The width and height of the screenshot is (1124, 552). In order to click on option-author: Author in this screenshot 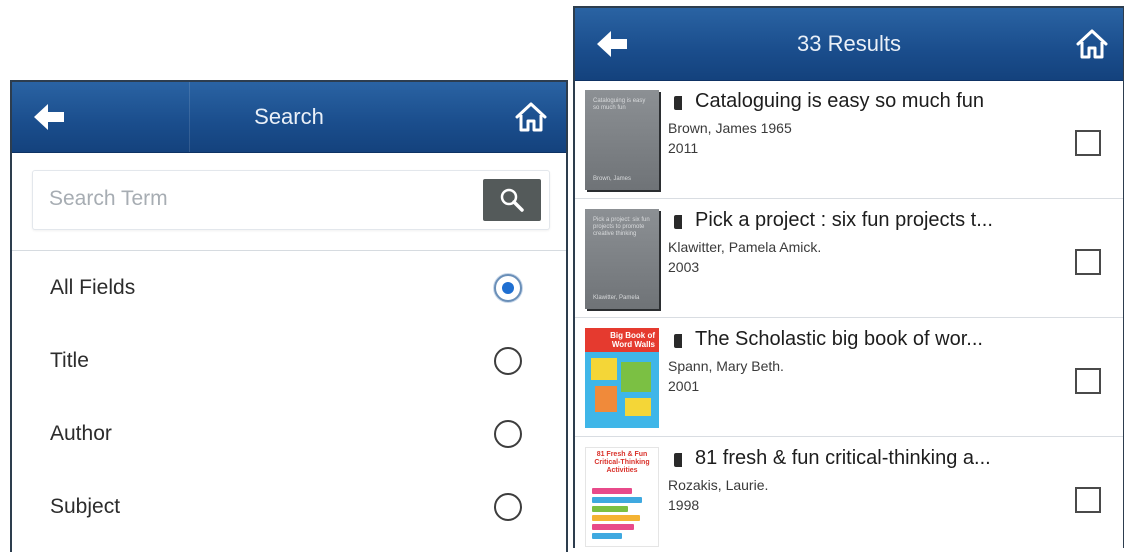, I will do `click(289, 433)`.